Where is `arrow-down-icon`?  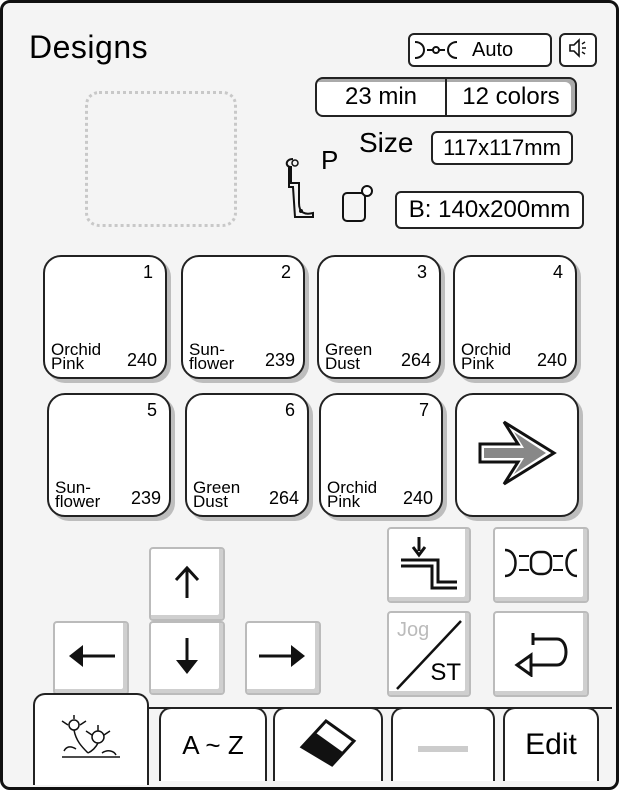
arrow-down-icon is located at coordinates (187, 658).